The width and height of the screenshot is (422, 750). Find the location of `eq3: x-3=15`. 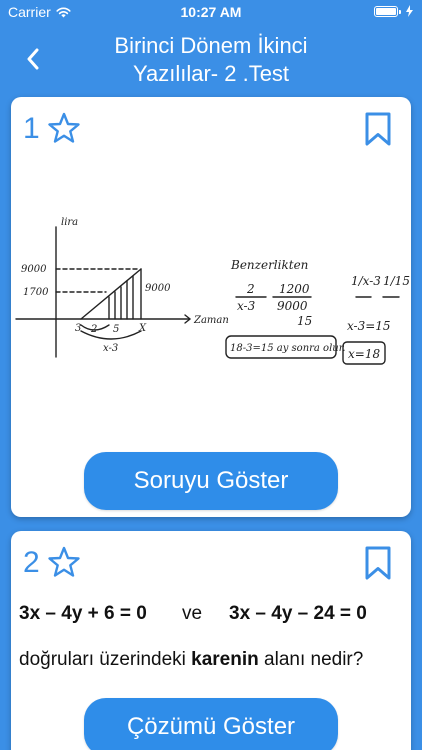

eq3: x-3=15 is located at coordinates (369, 326).